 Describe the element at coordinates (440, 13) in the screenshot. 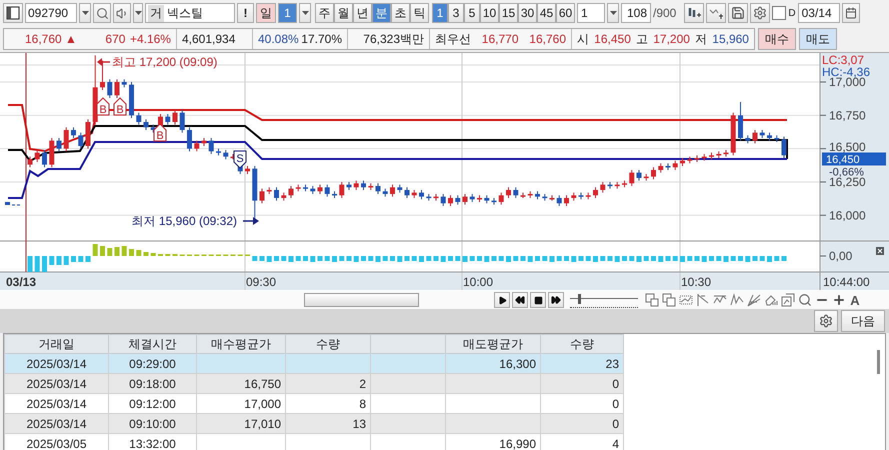

I see `interval-tab: 1` at that location.